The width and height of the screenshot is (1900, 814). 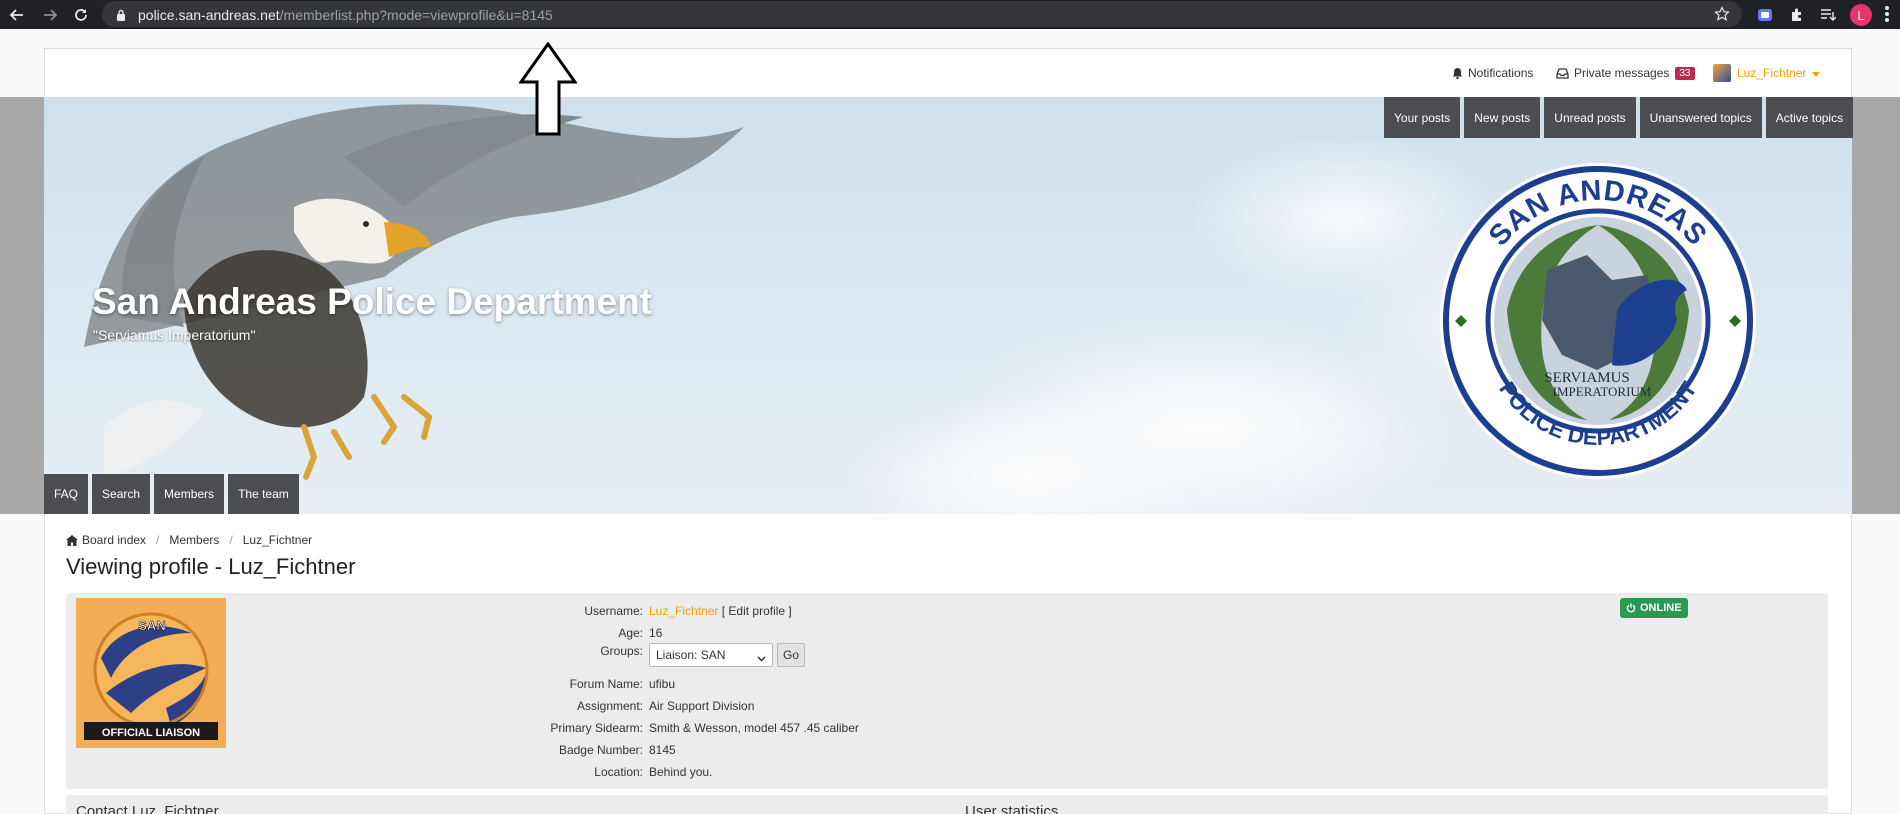 What do you see at coordinates (211, 566) in the screenshot?
I see `page-title: Viewing profile - Luz_Fichtner` at bounding box center [211, 566].